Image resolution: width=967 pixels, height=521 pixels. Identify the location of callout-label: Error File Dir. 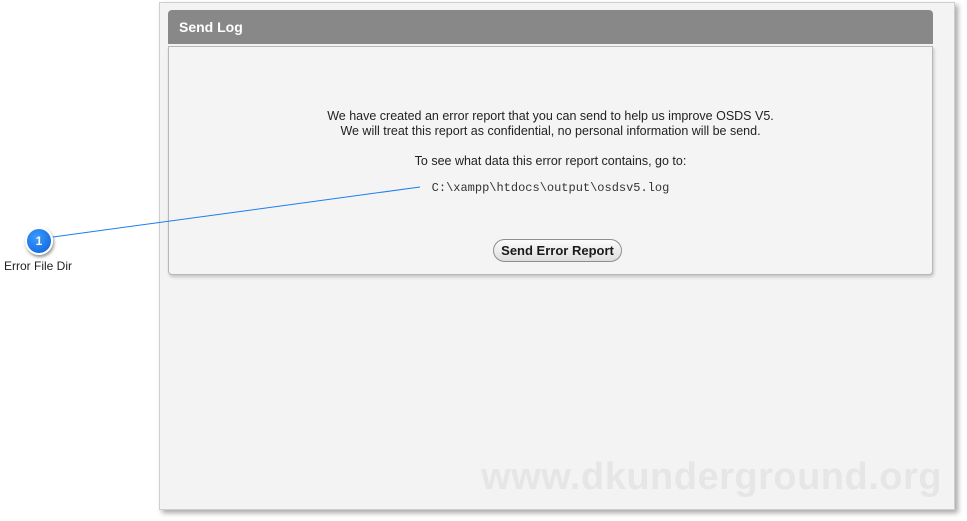
(38, 266).